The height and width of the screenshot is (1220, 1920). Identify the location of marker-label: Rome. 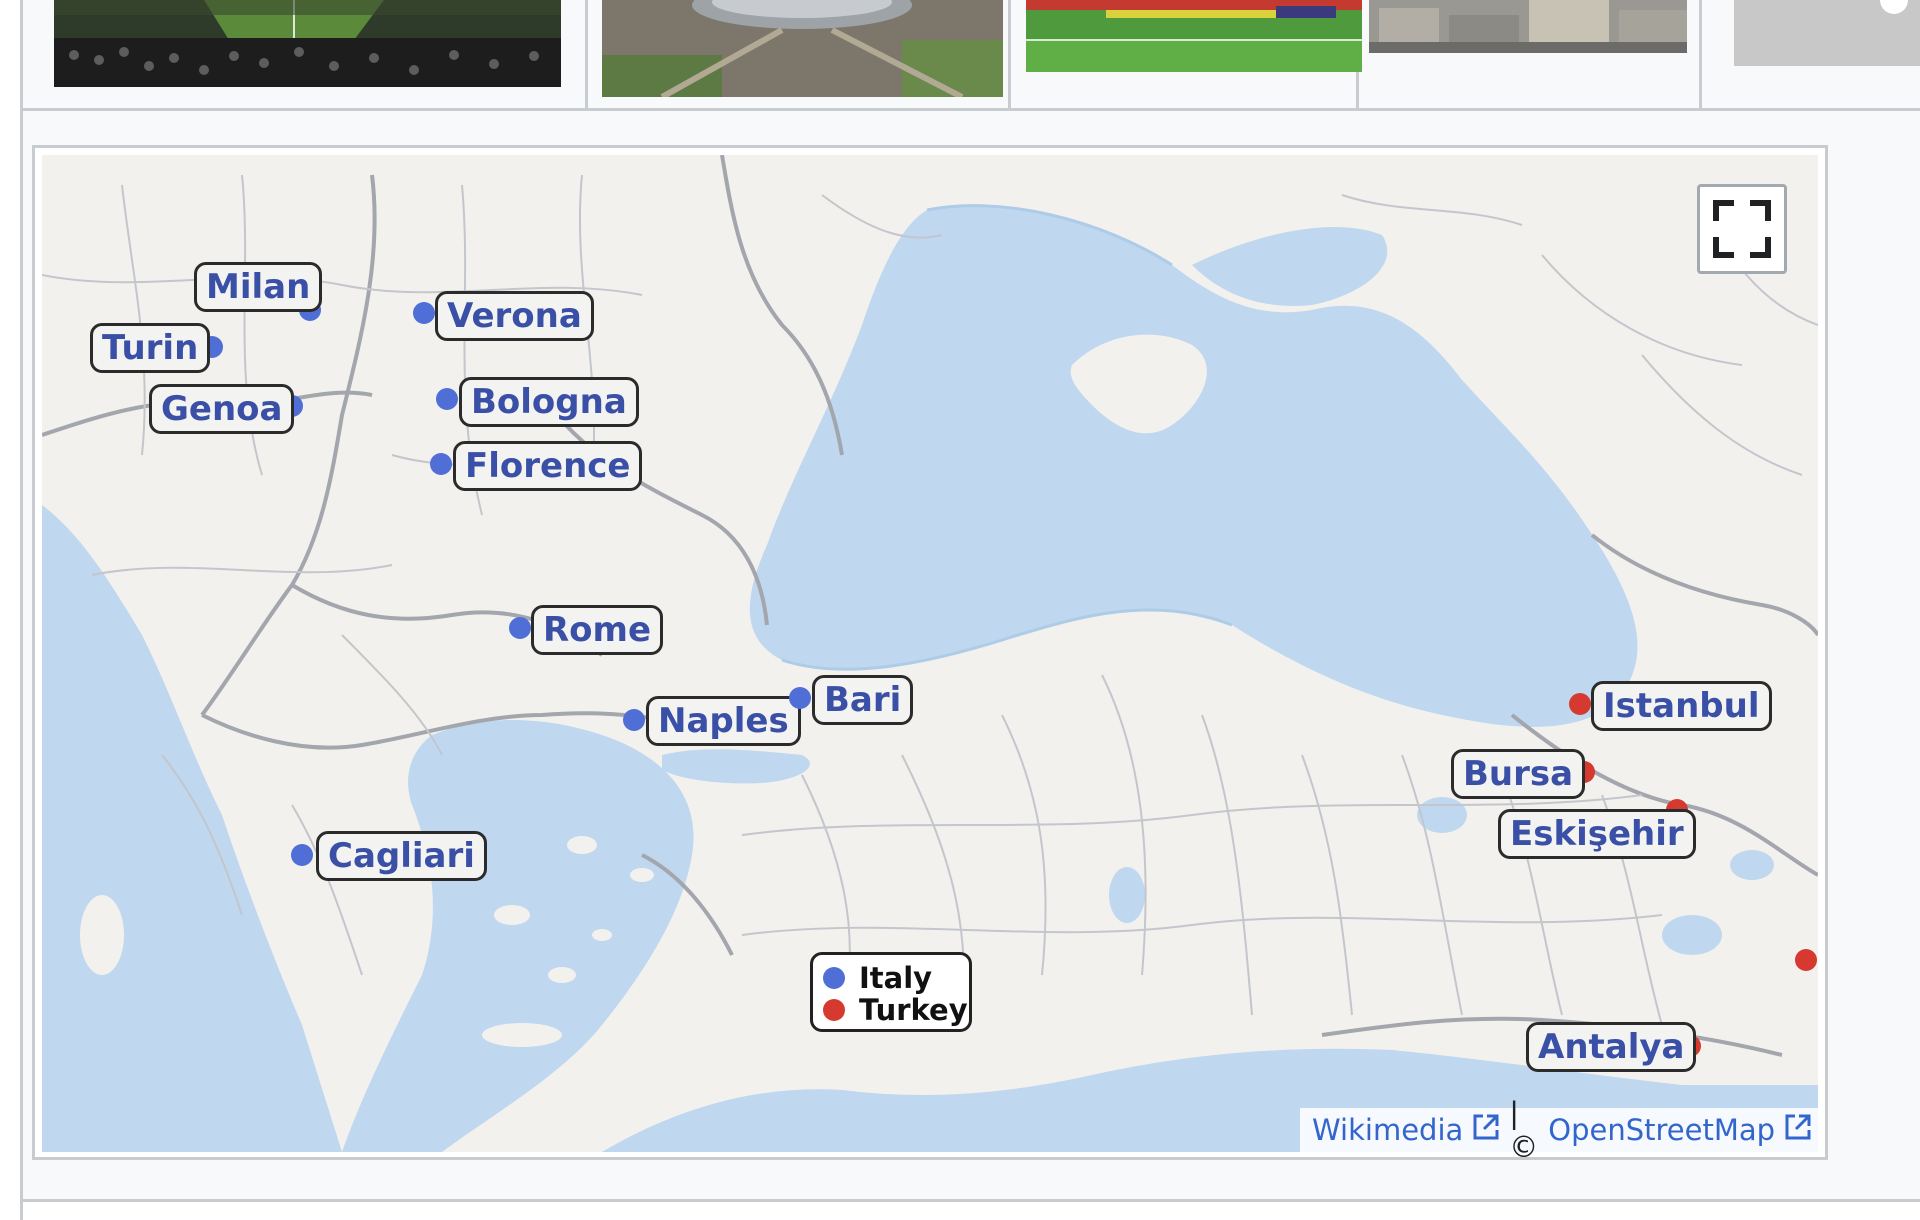
(597, 630).